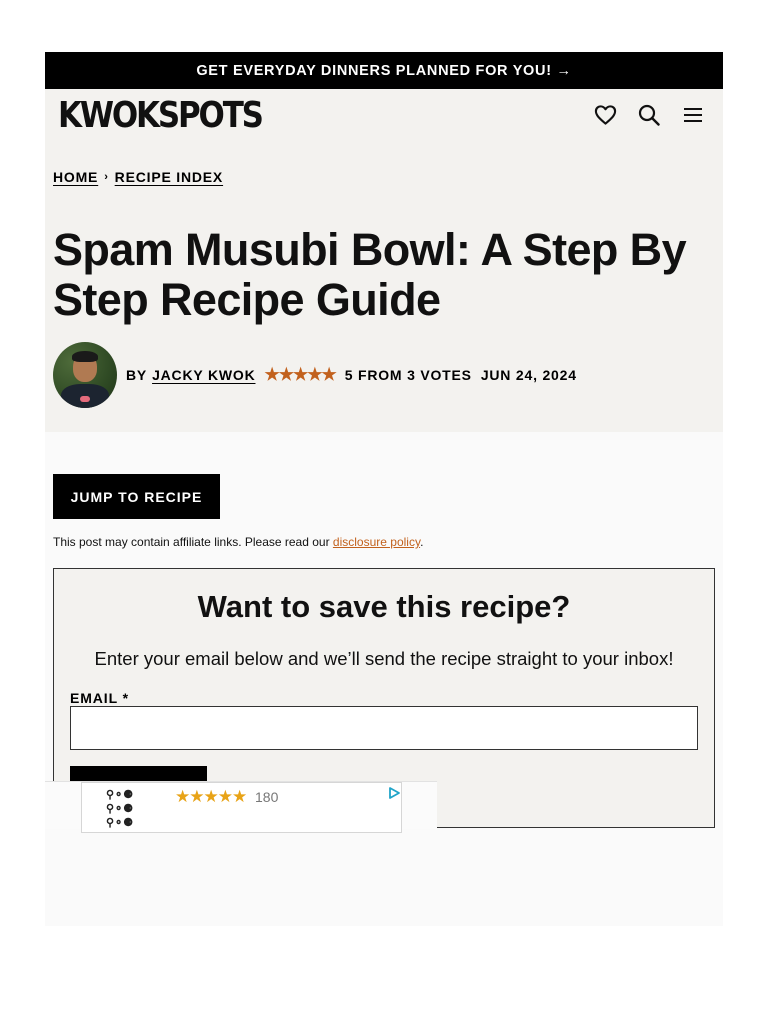 The height and width of the screenshot is (1024, 768). What do you see at coordinates (169, 177) in the screenshot?
I see `breadcrumb-recipe-index-link: RECIPE INDEX` at bounding box center [169, 177].